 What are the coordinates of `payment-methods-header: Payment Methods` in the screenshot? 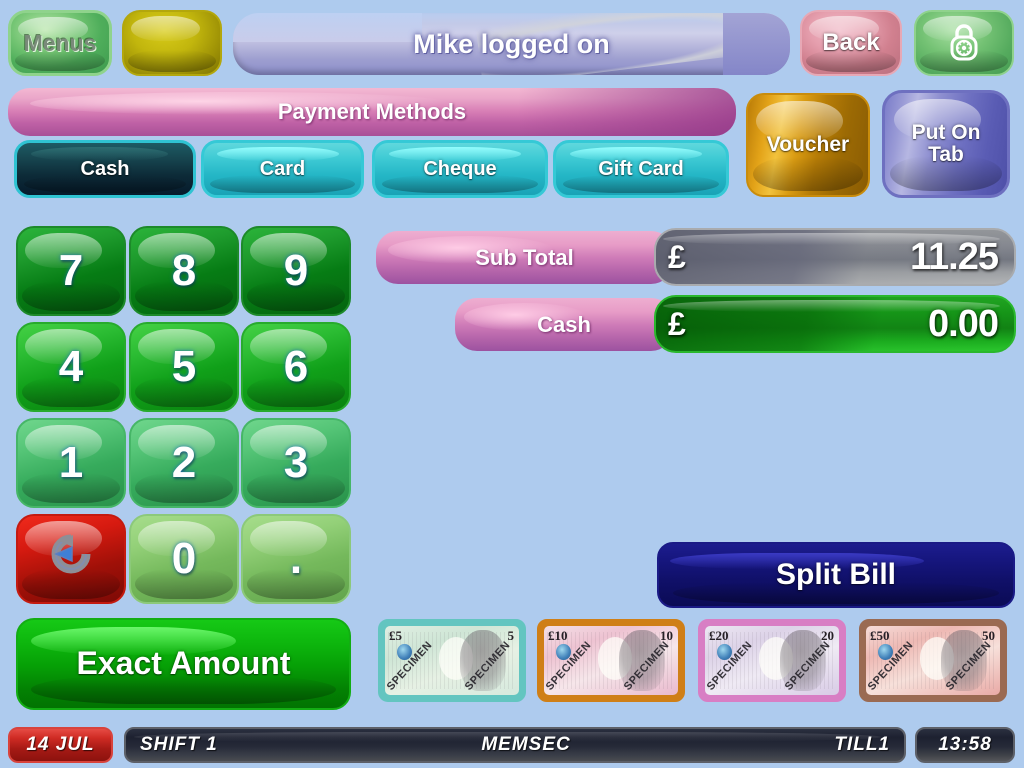 It's located at (372, 112).